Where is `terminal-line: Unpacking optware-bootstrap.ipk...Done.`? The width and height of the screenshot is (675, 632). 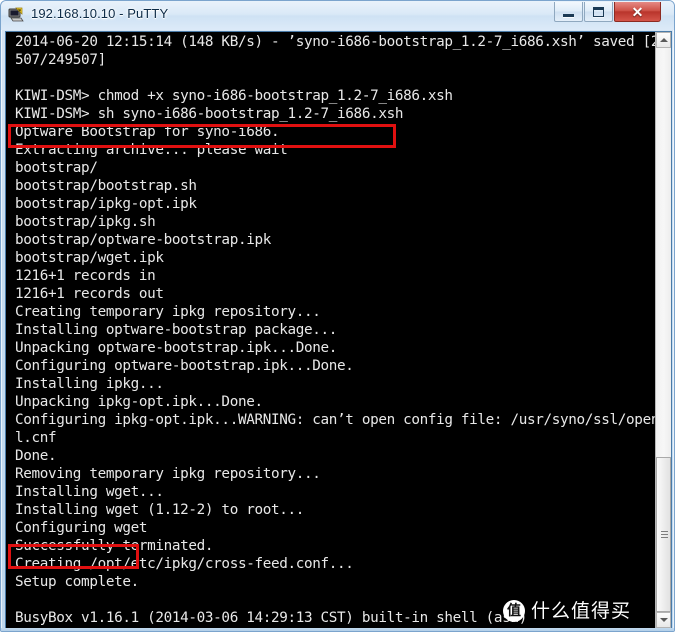
terminal-line: Unpacking optware-bootstrap.ipk...Done. is located at coordinates (176, 348).